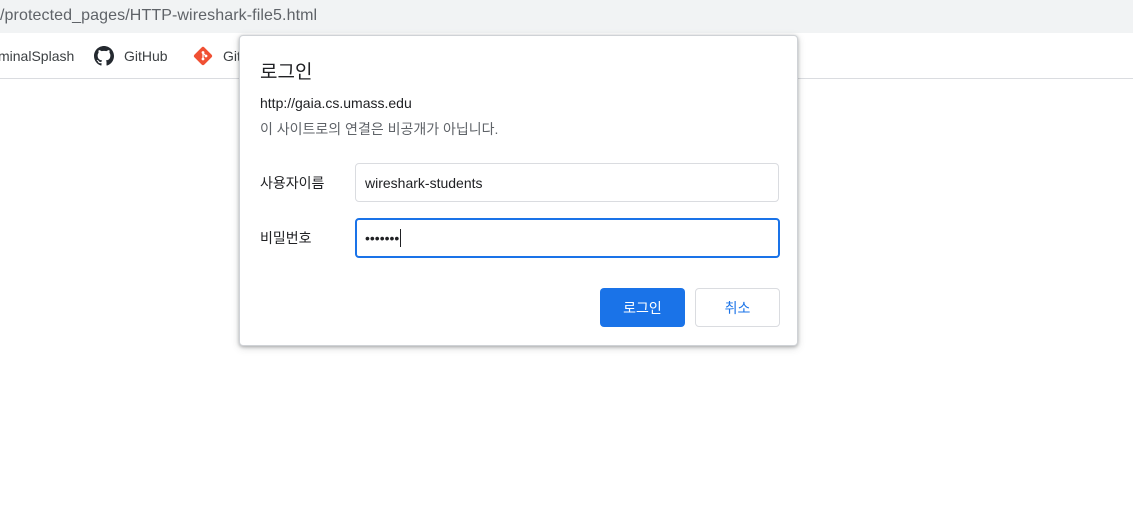 The image size is (1133, 523). What do you see at coordinates (401, 238) in the screenshot?
I see `text-caret` at bounding box center [401, 238].